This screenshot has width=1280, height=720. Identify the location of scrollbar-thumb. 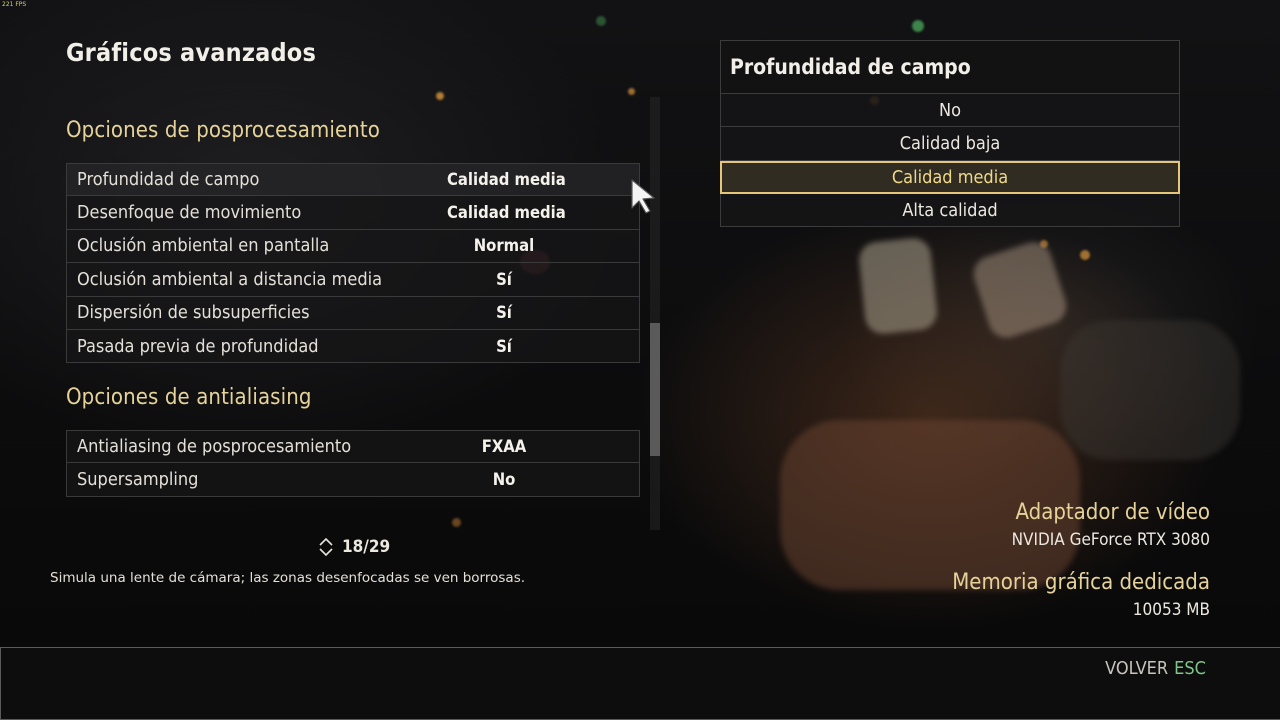
(655, 389).